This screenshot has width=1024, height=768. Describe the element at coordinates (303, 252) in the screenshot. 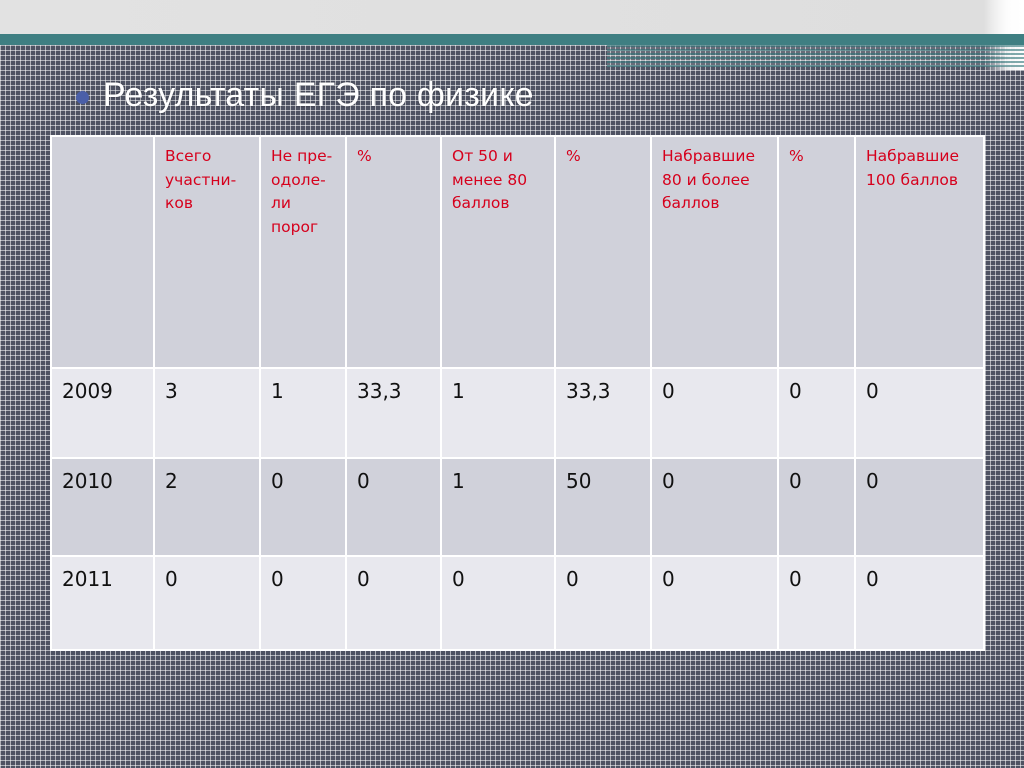

I see `header-cell-failed: Не пре-одоле-ли порог` at that location.